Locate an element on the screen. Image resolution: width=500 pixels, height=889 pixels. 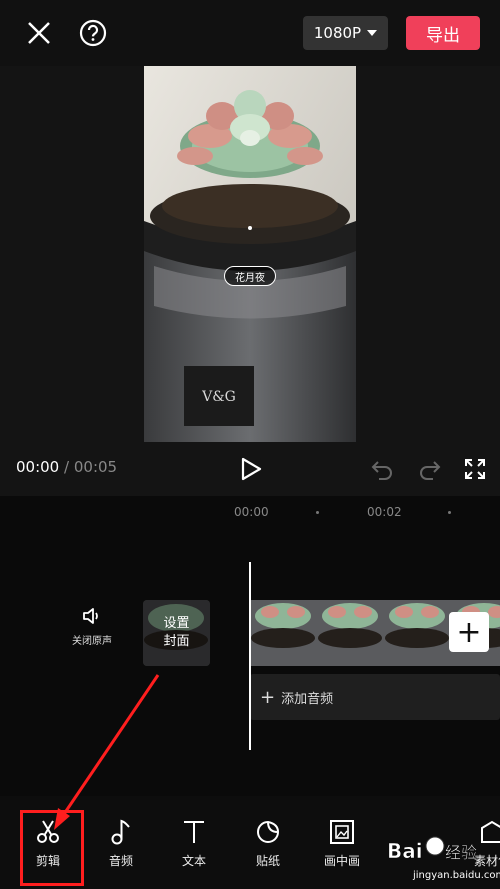
caption-chip: 花月夜 is located at coordinates (250, 276).